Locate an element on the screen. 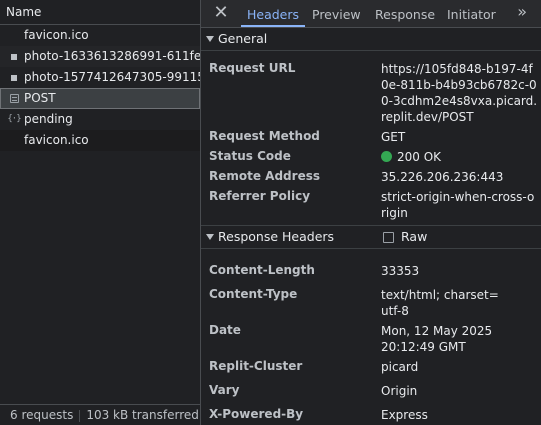  header-value: Express is located at coordinates (460, 415).